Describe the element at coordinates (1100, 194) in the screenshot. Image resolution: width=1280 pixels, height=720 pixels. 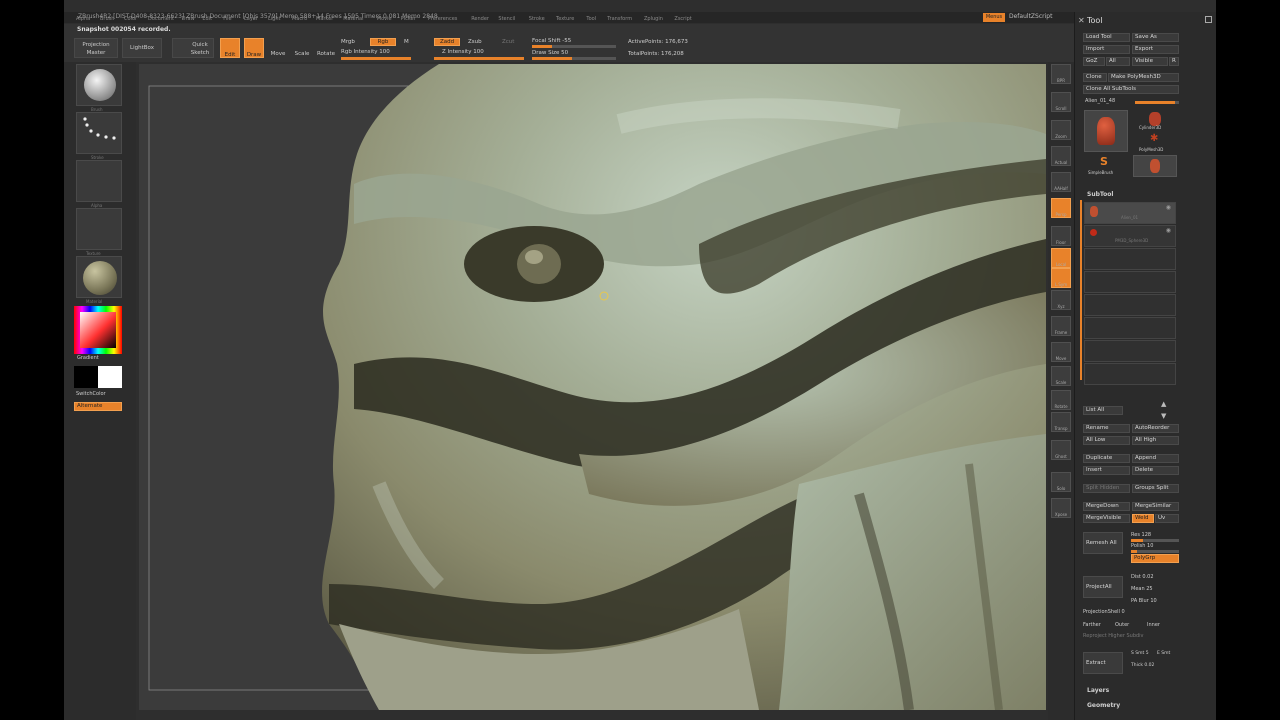
I see `subtool-section-label: SubTool` at that location.